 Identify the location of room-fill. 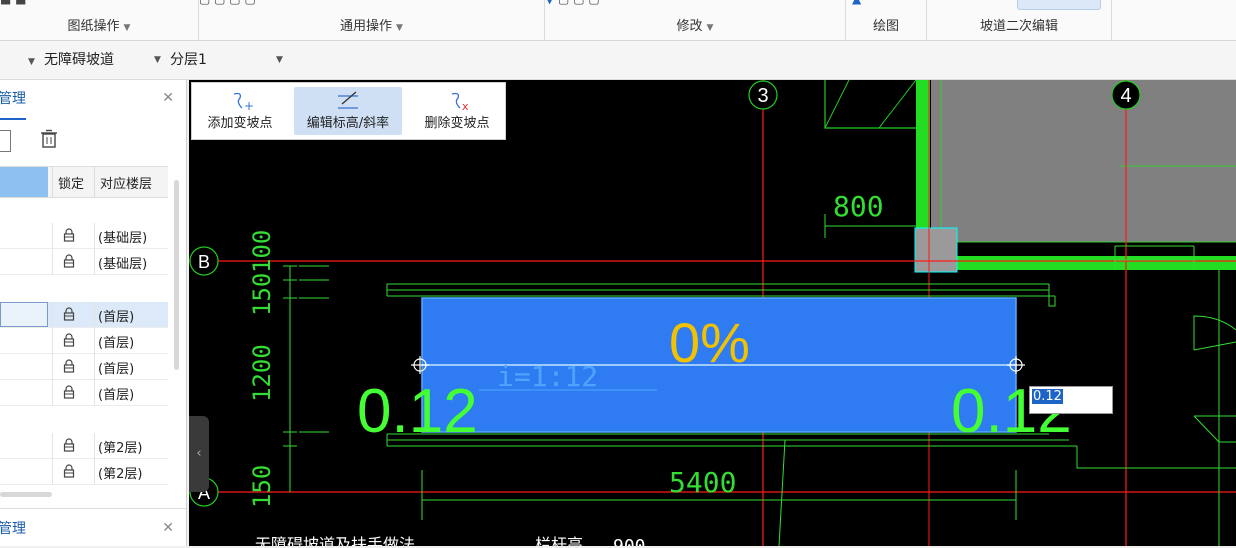
(1083, 161).